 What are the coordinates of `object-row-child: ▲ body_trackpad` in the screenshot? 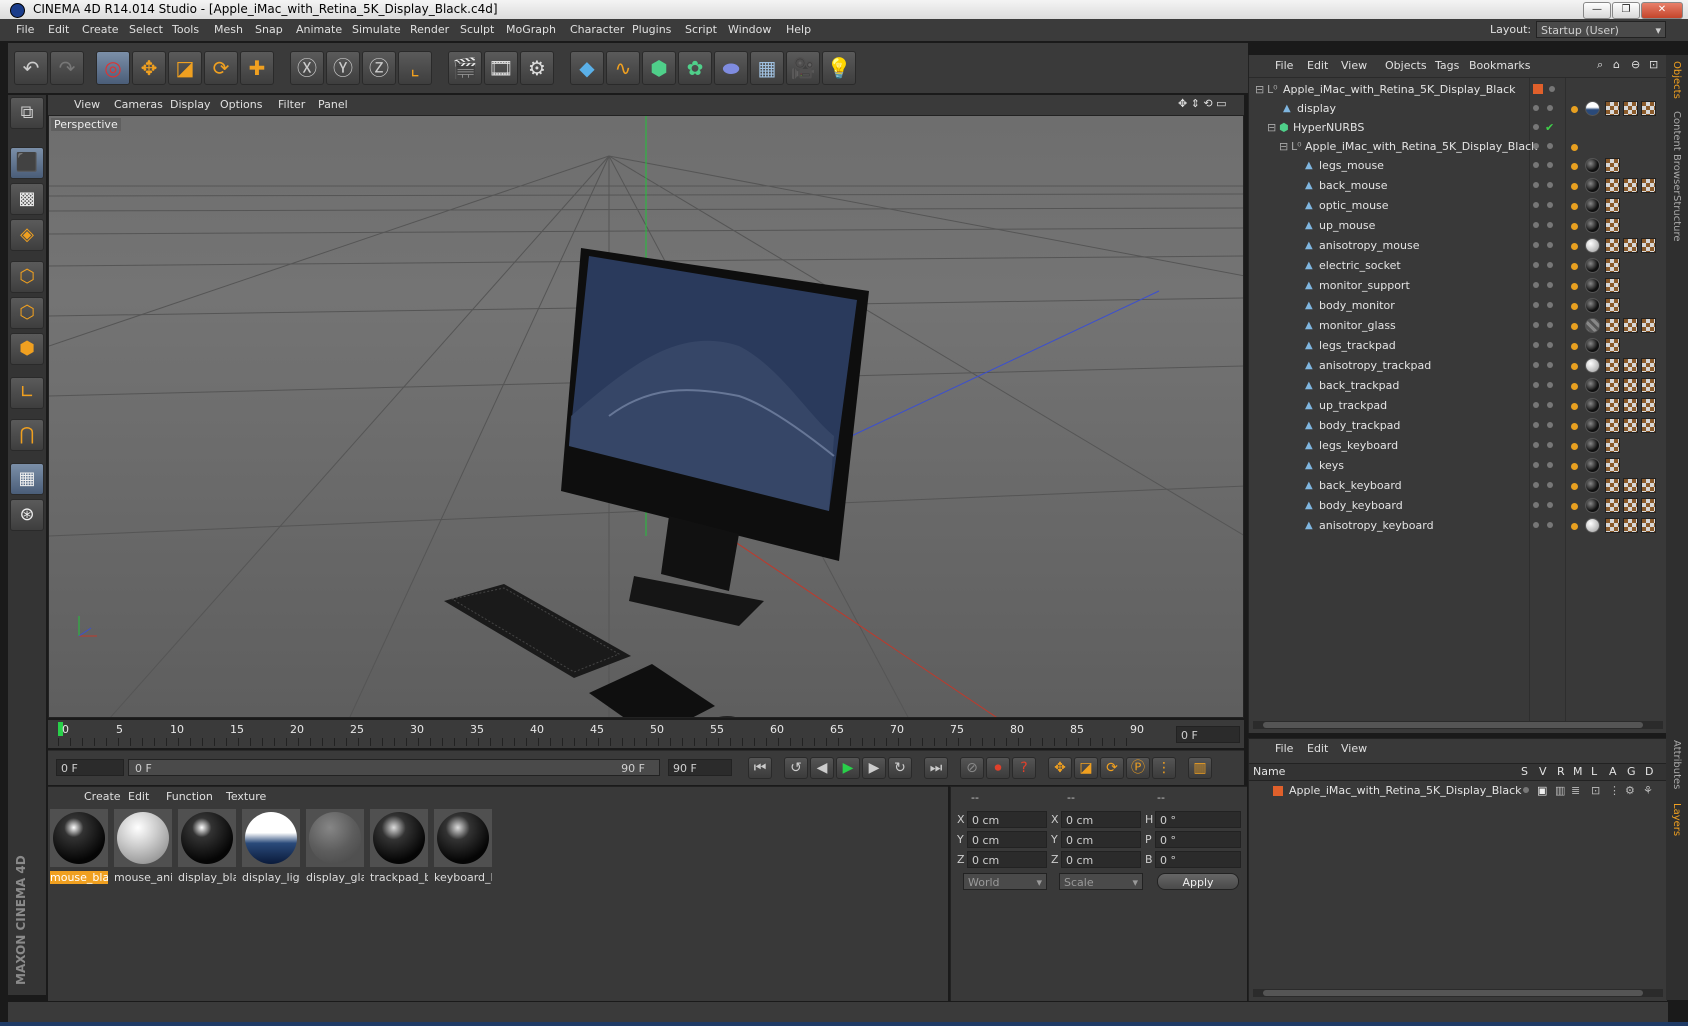 It's located at (1458, 425).